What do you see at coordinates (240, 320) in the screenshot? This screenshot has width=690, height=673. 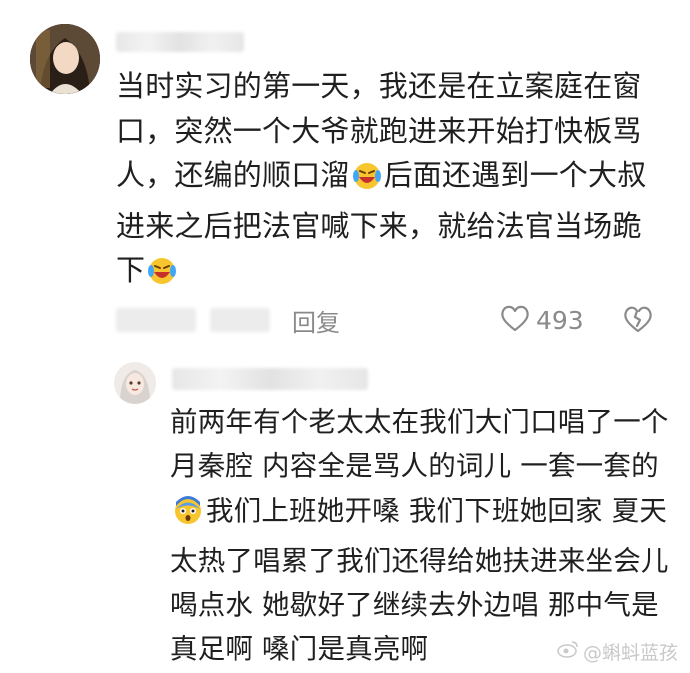 I see `comment-location` at bounding box center [240, 320].